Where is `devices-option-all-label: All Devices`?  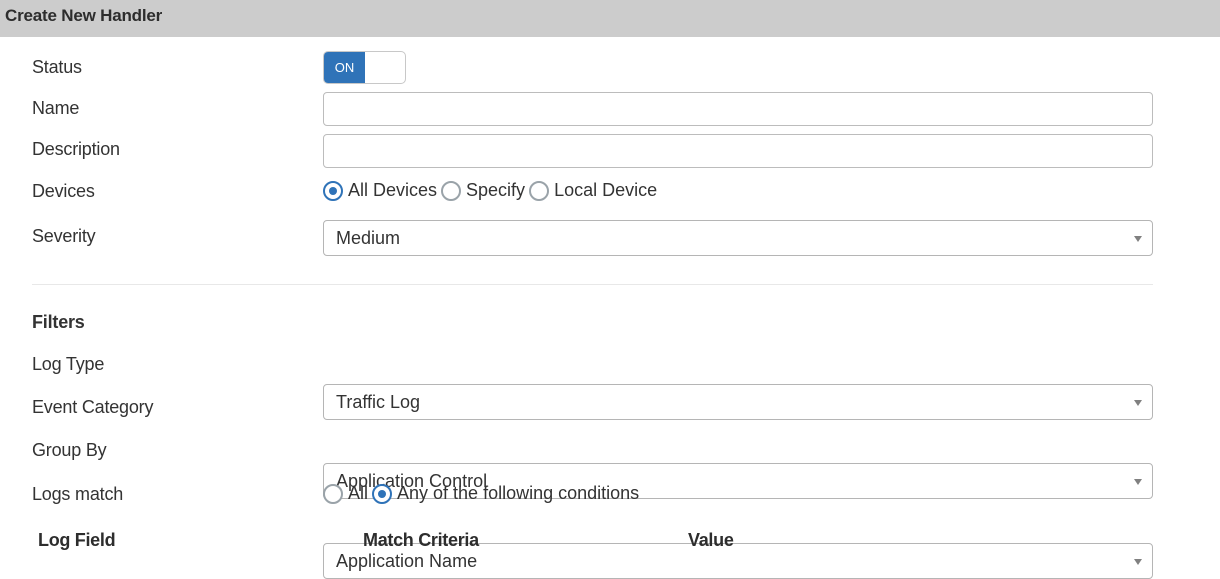
devices-option-all-label: All Devices is located at coordinates (393, 190).